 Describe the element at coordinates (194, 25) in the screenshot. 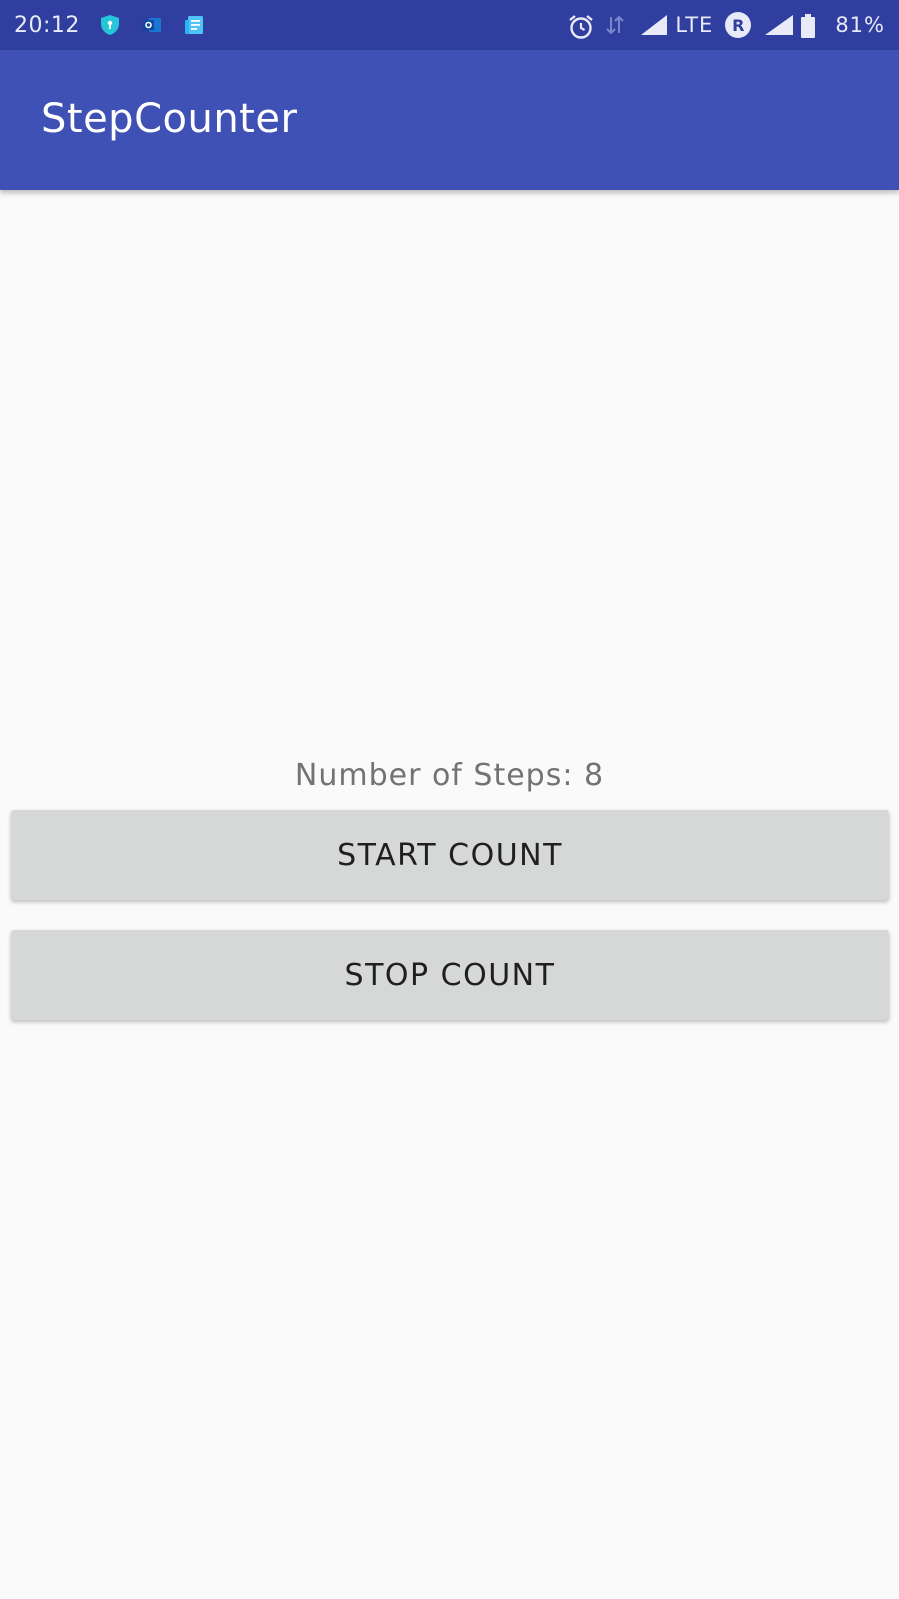

I see `news-icon` at that location.